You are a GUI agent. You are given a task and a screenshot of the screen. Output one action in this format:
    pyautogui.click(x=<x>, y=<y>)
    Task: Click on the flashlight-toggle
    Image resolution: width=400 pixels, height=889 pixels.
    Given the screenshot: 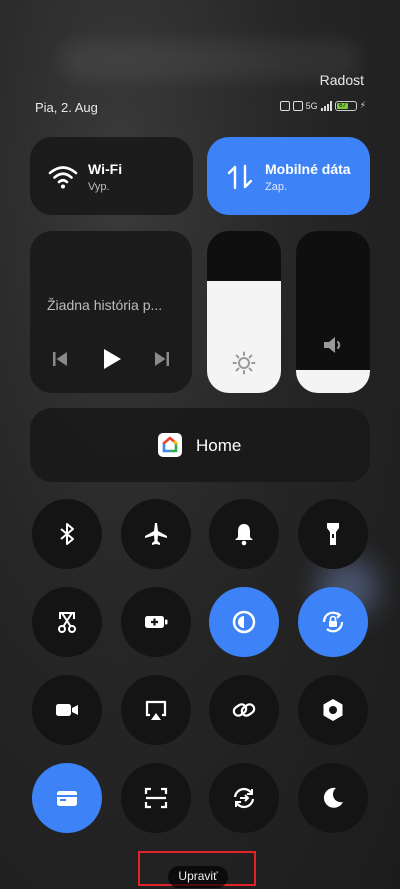 What is the action you would take?
    pyautogui.click(x=332, y=534)
    